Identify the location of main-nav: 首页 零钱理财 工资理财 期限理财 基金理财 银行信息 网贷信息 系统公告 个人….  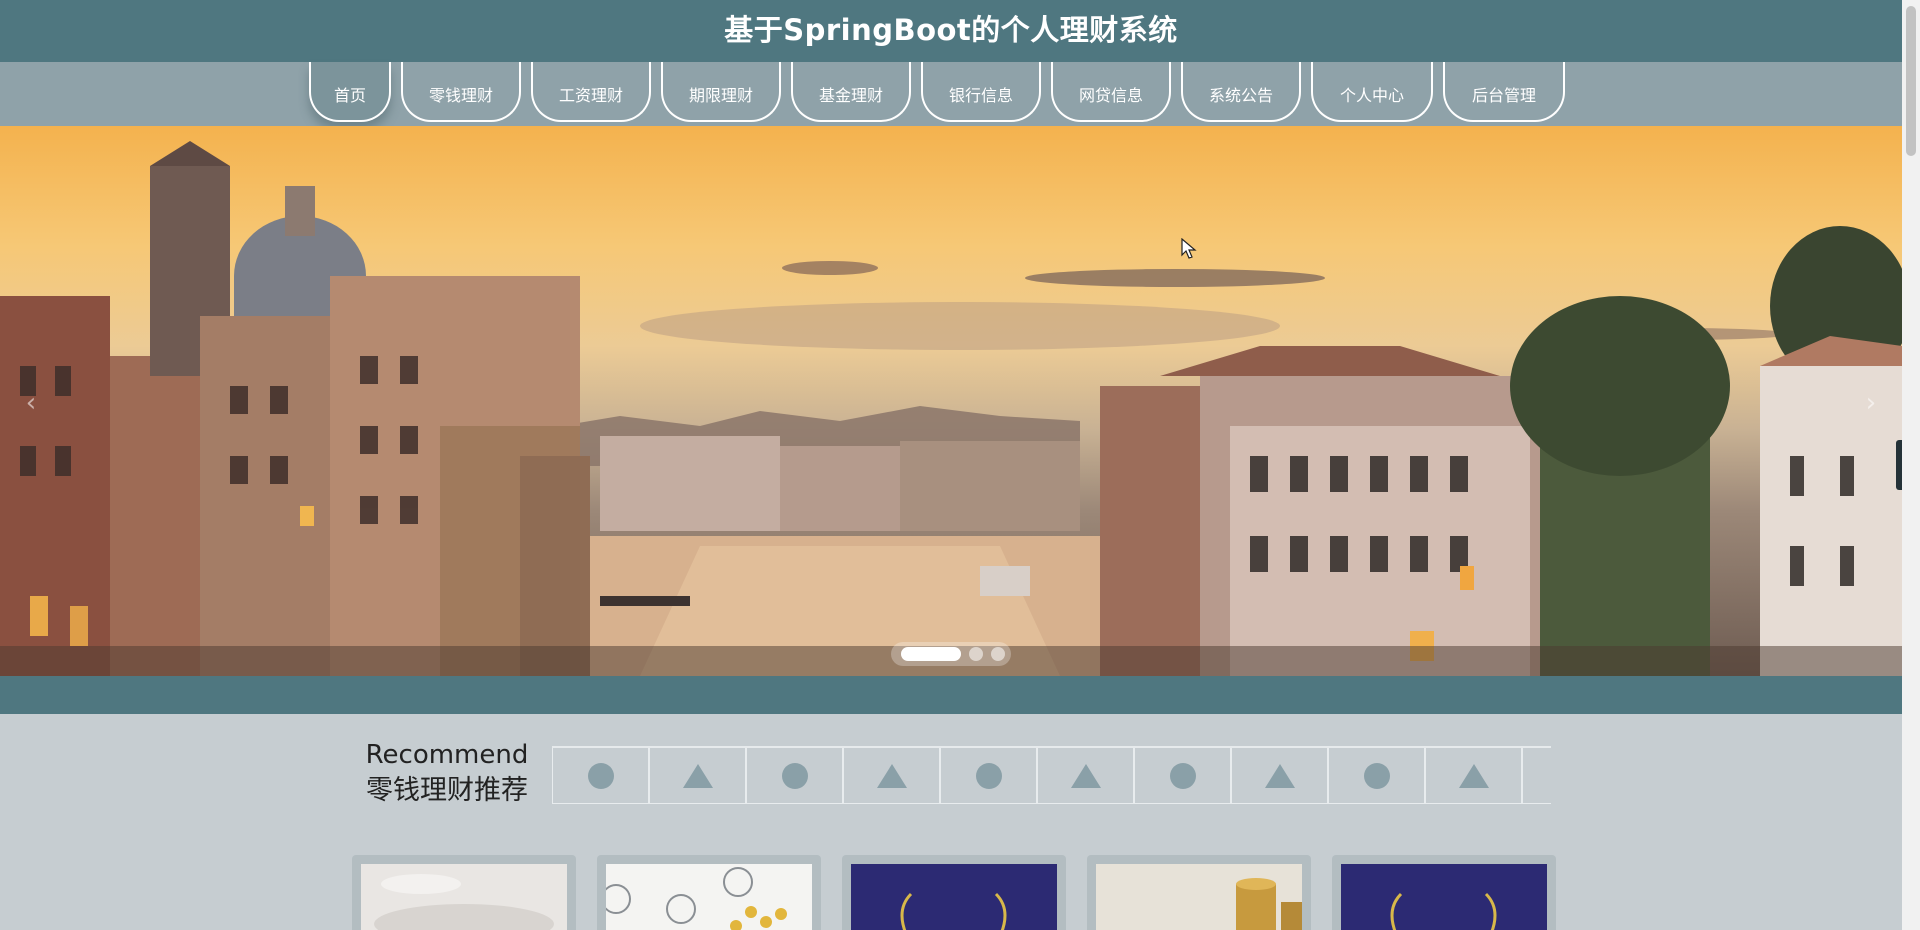
(951, 94).